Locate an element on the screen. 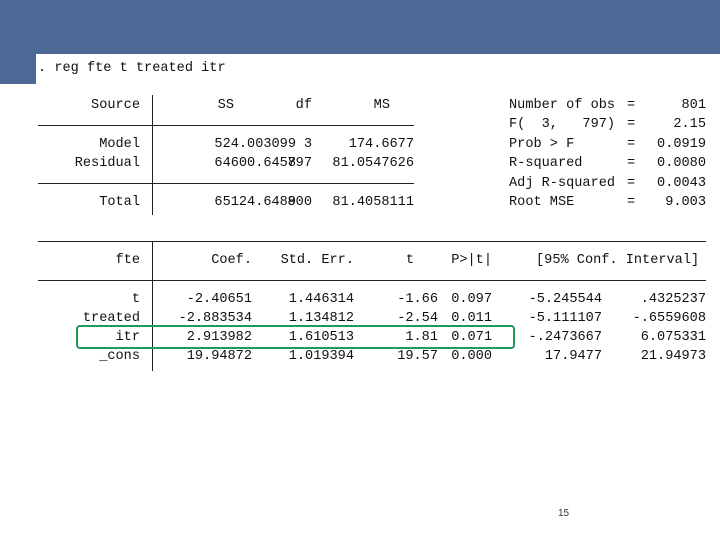 The image size is (720, 540). coef-row-cons-cilow: 17.9477 is located at coordinates (573, 356).